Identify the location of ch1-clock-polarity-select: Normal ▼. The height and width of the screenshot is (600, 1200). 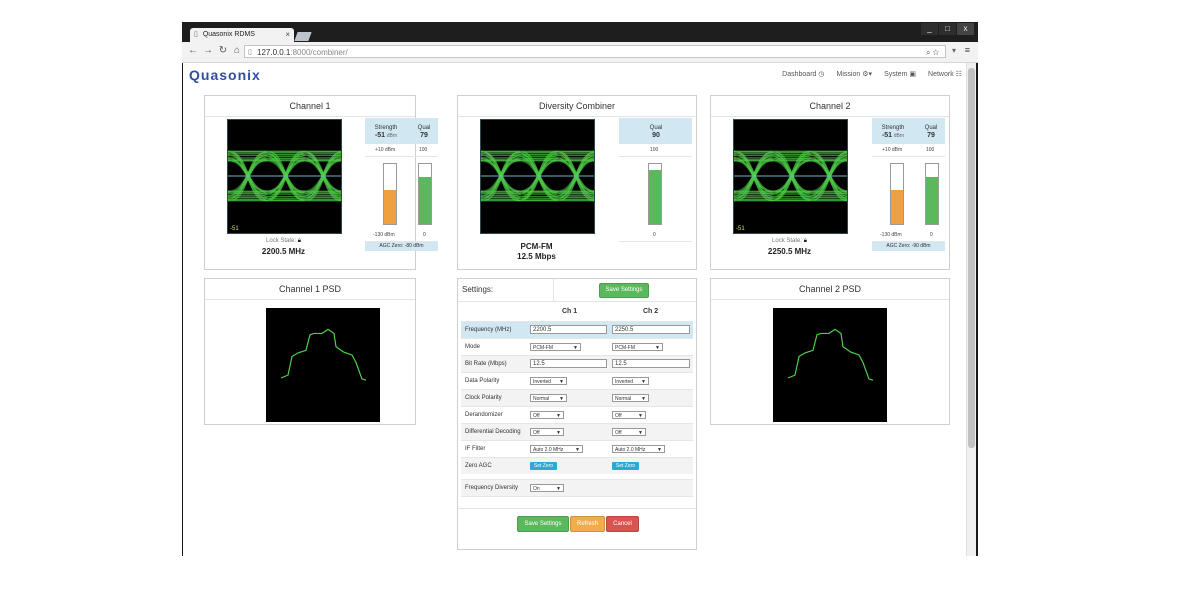
(548, 398).